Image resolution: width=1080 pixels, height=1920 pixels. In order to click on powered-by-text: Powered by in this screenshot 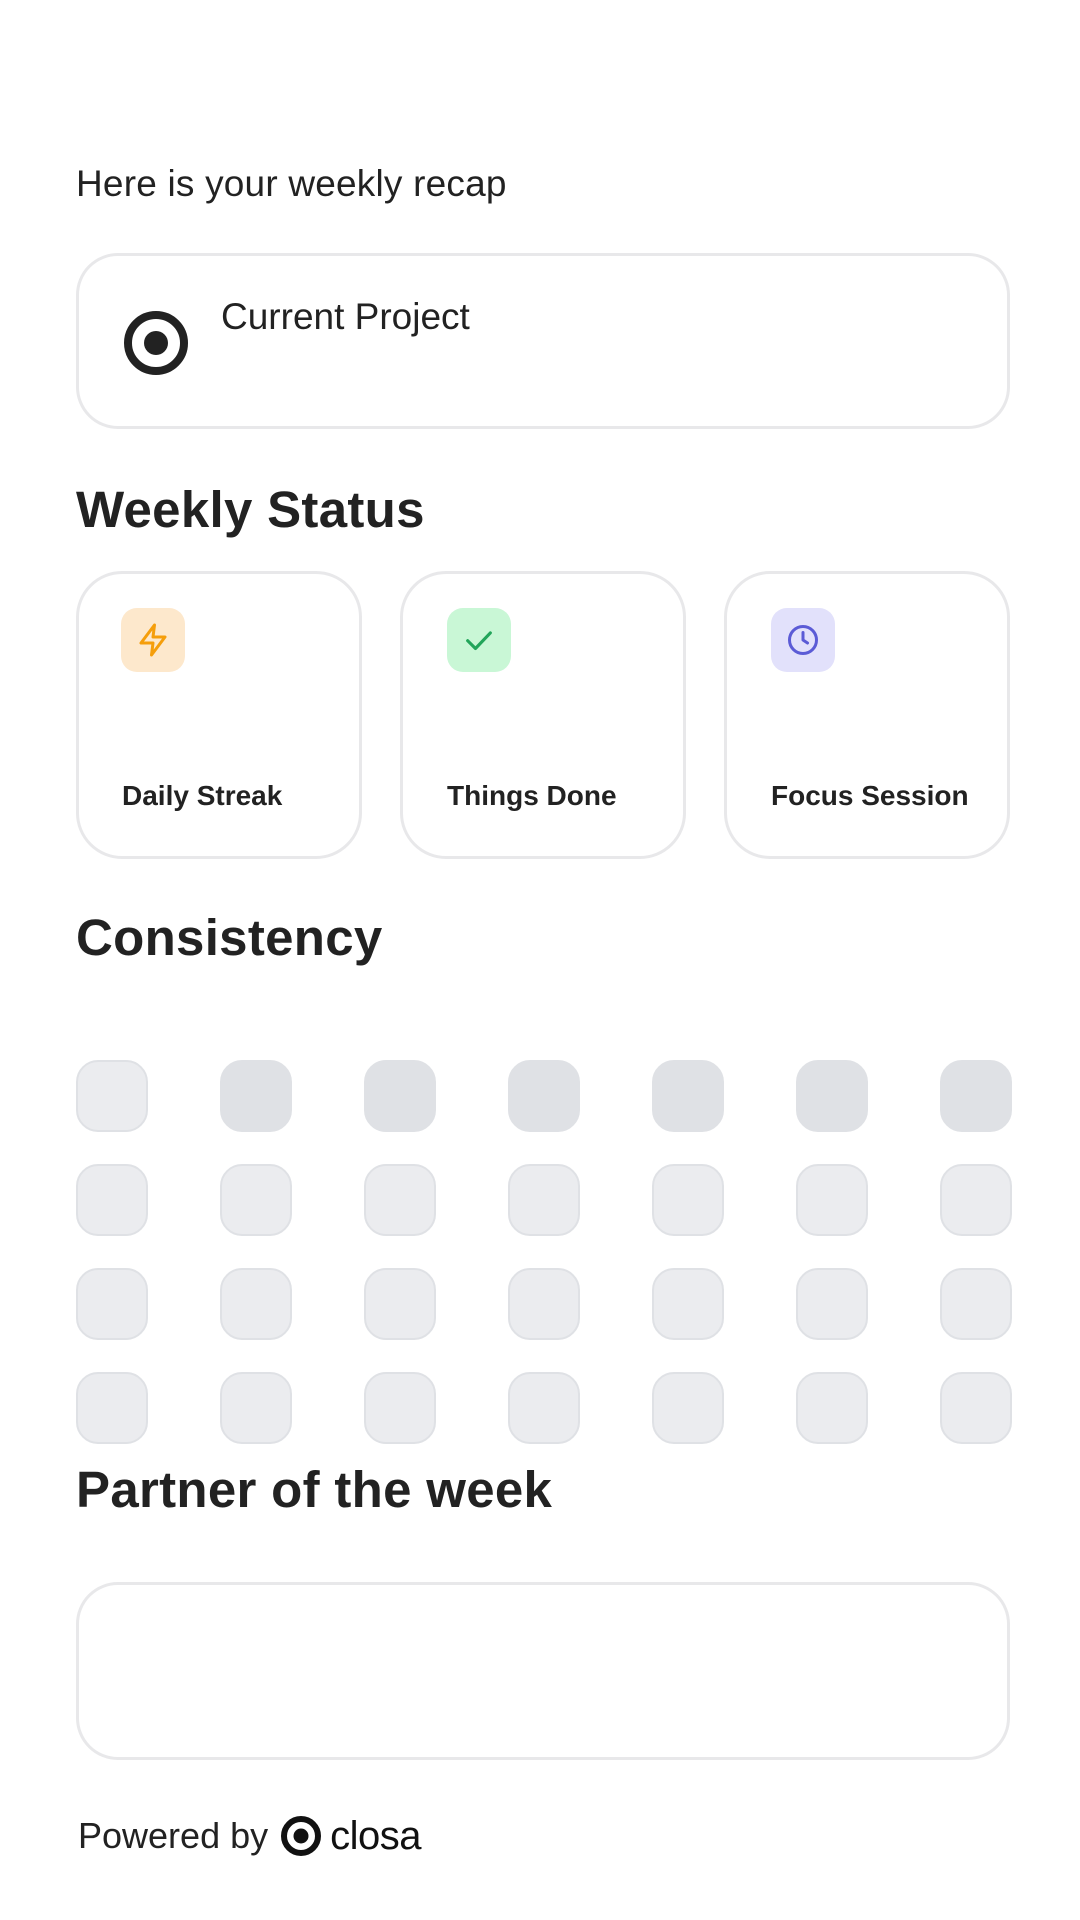, I will do `click(173, 1835)`.